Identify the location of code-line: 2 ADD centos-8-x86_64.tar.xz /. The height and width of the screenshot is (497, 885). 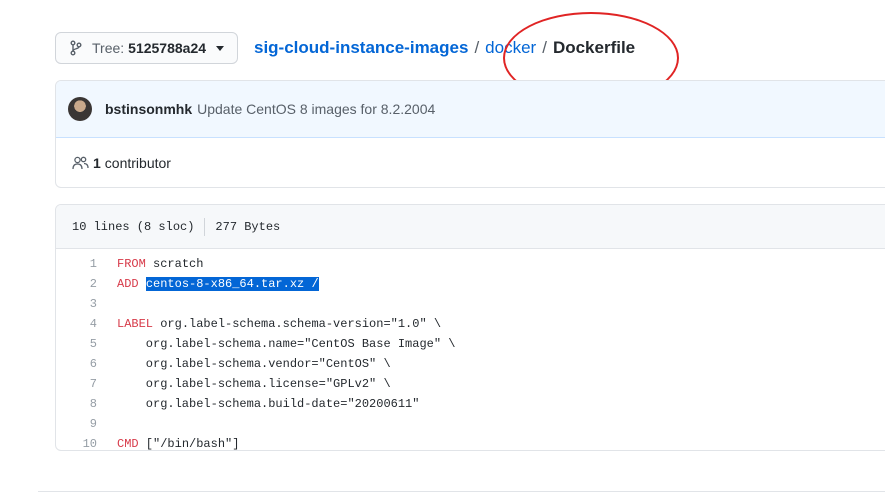
(470, 284).